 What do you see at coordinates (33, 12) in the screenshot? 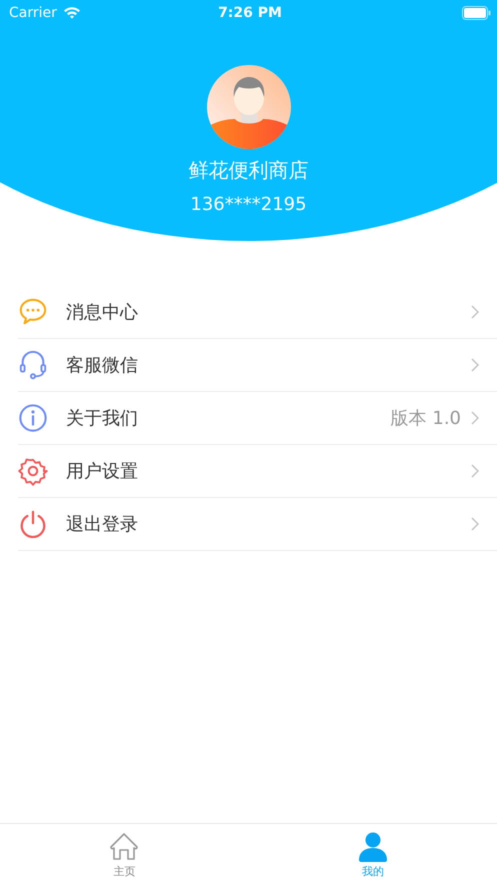
I see `carrier-label: Carrier` at bounding box center [33, 12].